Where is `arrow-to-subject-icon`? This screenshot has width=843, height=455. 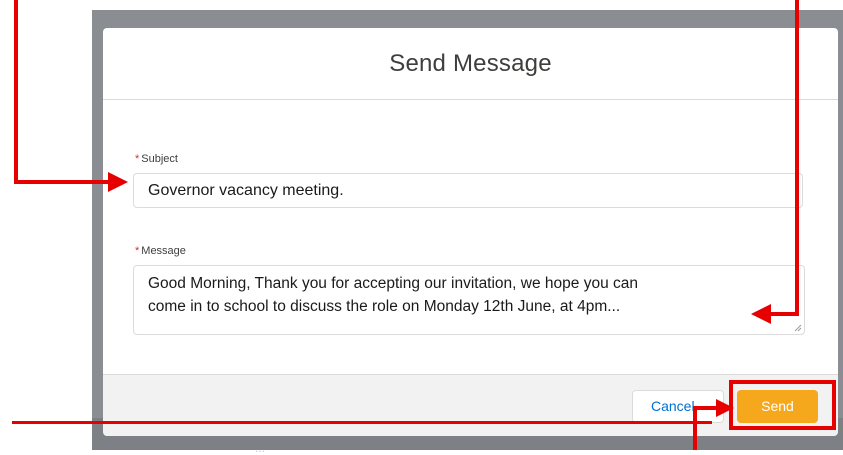
arrow-to-subject-icon is located at coordinates (71, 96).